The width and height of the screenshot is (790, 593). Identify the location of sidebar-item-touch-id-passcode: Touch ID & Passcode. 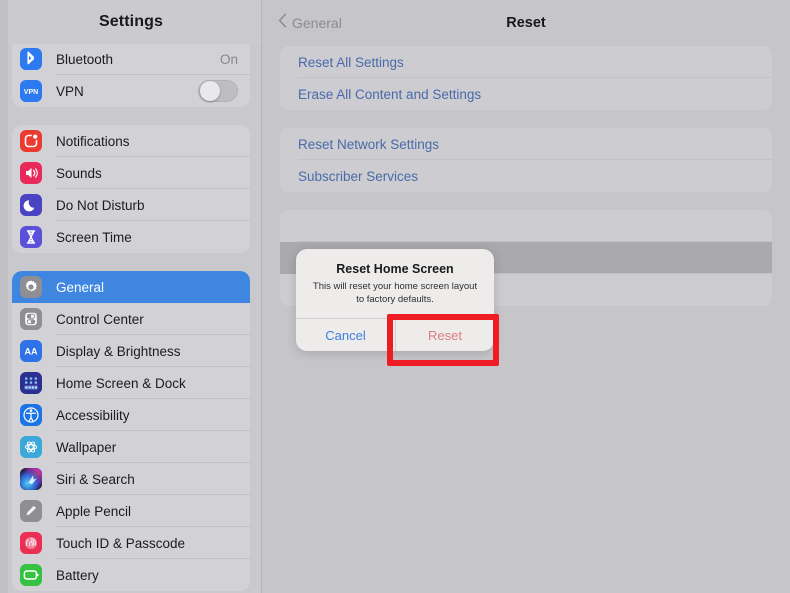
(131, 543).